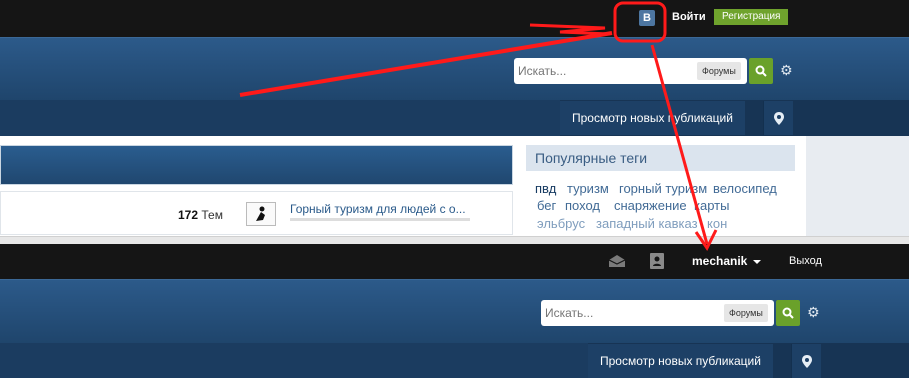 The width and height of the screenshot is (909, 378). Describe the element at coordinates (751, 17) in the screenshot. I see `register-button: Регистрация` at that location.